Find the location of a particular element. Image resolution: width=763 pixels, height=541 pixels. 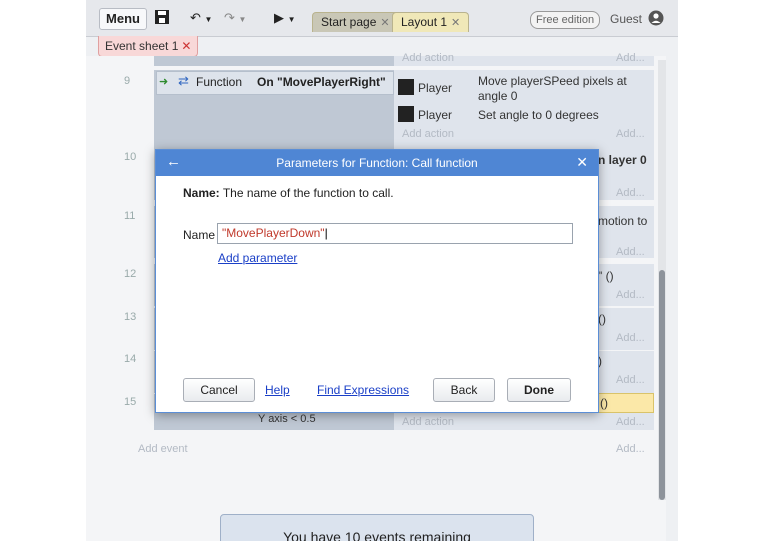

condition-fragment: Y axis < 0.5 is located at coordinates (287, 419).